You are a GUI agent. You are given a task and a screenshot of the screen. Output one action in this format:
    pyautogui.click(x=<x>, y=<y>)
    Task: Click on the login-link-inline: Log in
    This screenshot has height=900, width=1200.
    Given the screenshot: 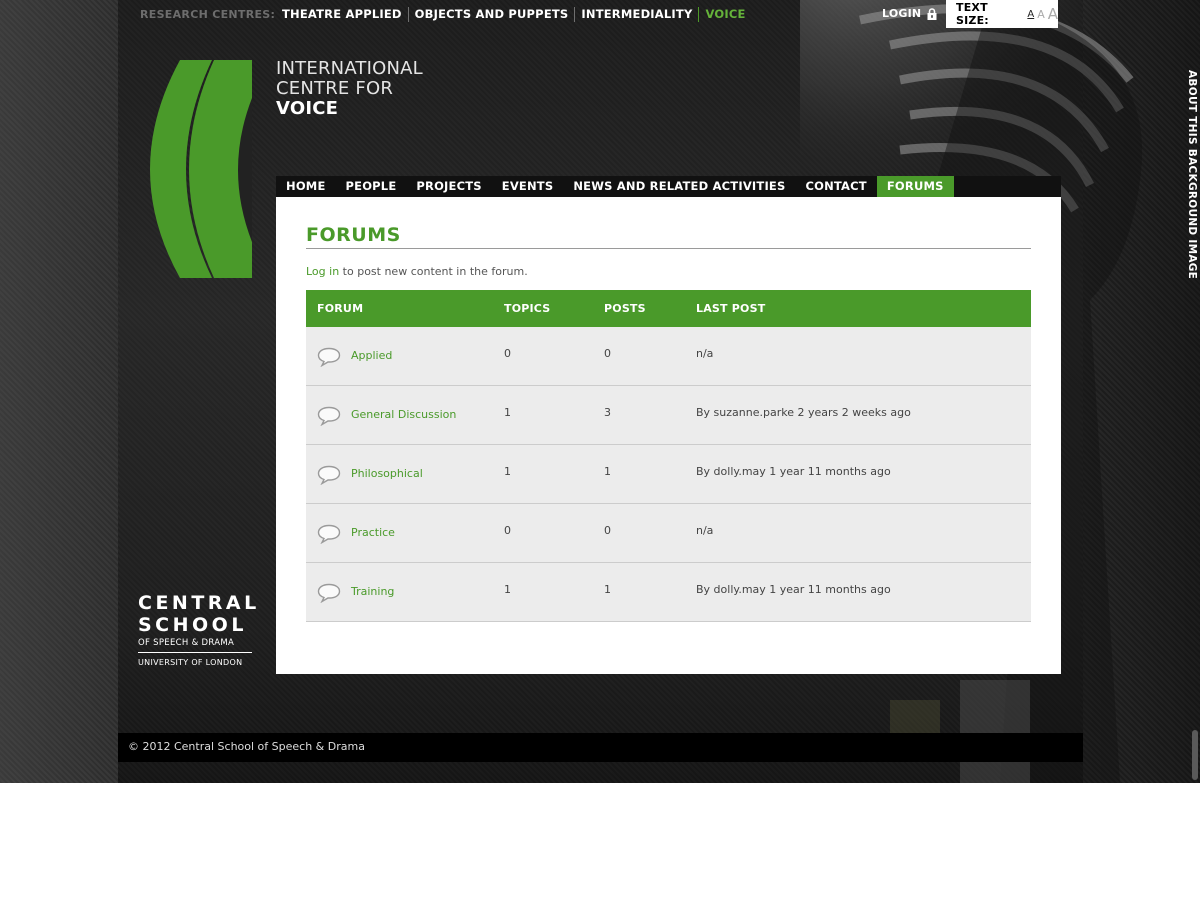 What is the action you would take?
    pyautogui.click(x=322, y=271)
    